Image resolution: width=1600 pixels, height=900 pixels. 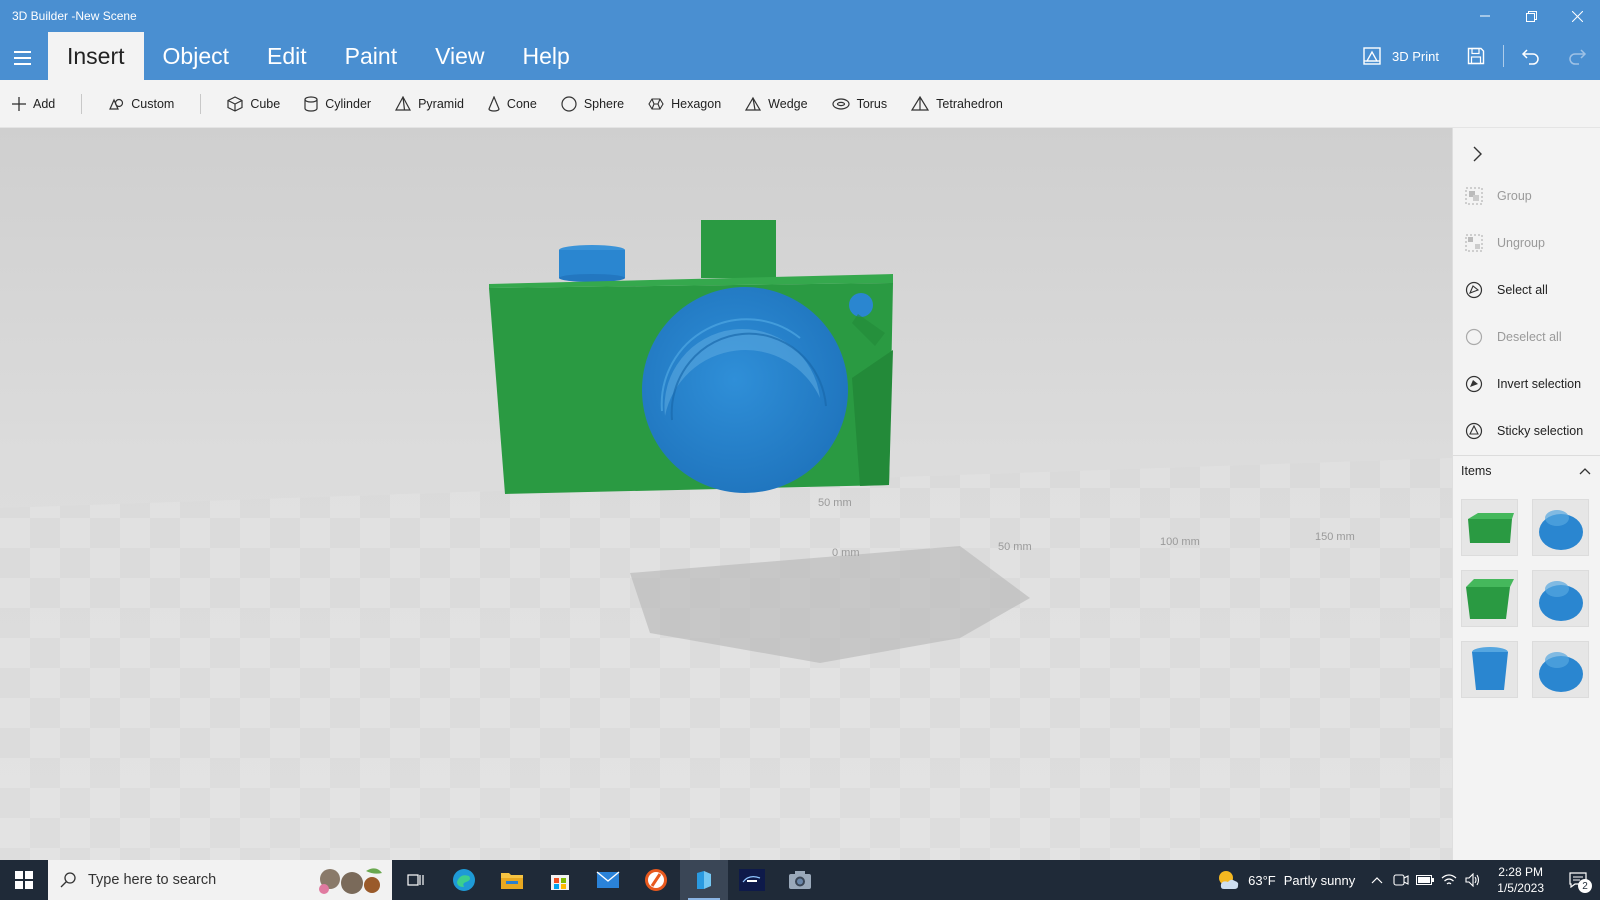 What do you see at coordinates (1529, 337) in the screenshot?
I see `deselect-all-label: Deselect all` at bounding box center [1529, 337].